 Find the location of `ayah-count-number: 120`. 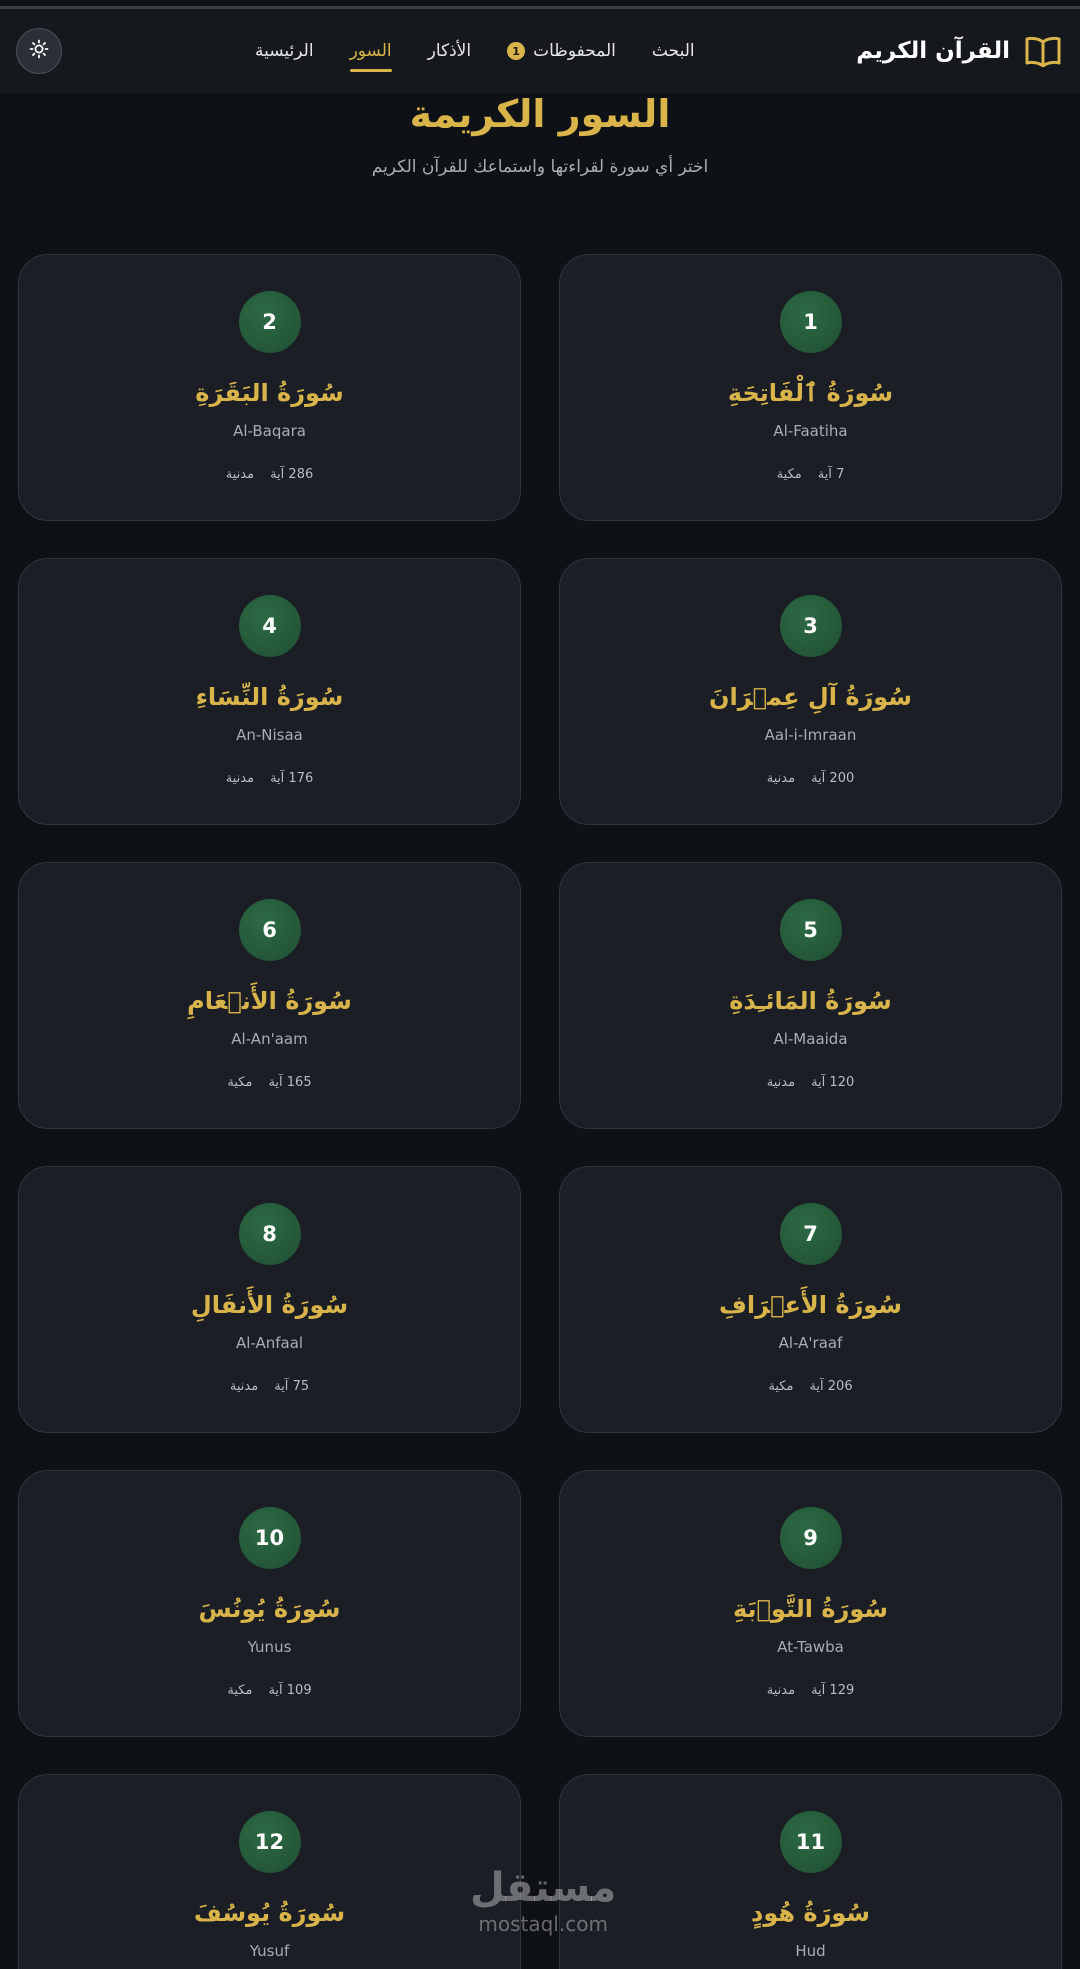

ayah-count-number: 120 is located at coordinates (842, 1082).